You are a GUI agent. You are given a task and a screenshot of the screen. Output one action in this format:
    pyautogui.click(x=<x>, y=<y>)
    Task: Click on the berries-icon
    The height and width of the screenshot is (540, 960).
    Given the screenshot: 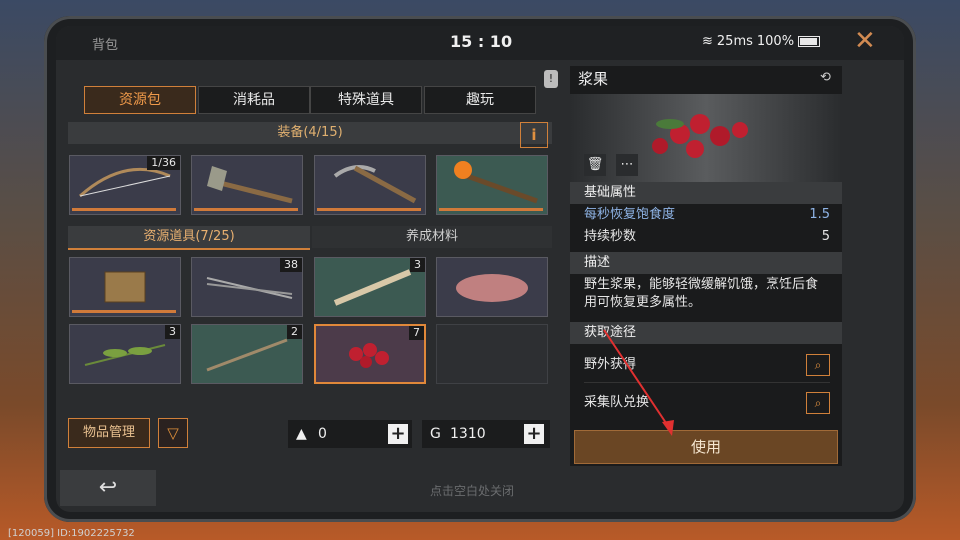 What is the action you would take?
    pyautogui.click(x=369, y=355)
    